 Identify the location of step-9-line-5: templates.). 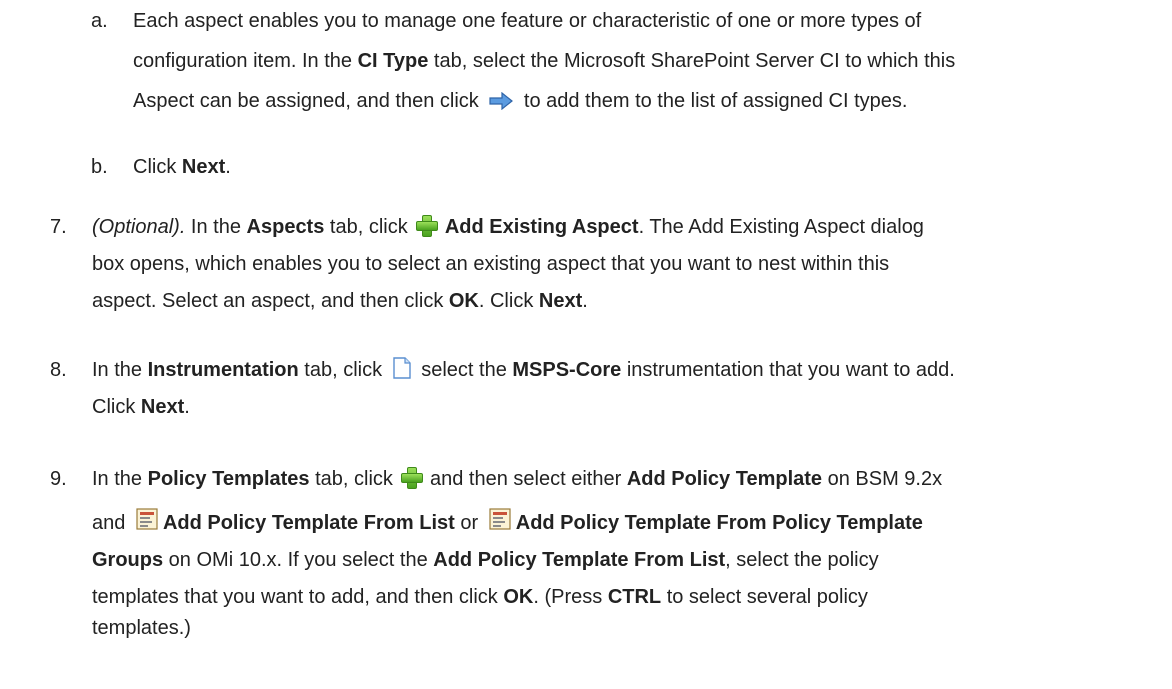
(141, 628).